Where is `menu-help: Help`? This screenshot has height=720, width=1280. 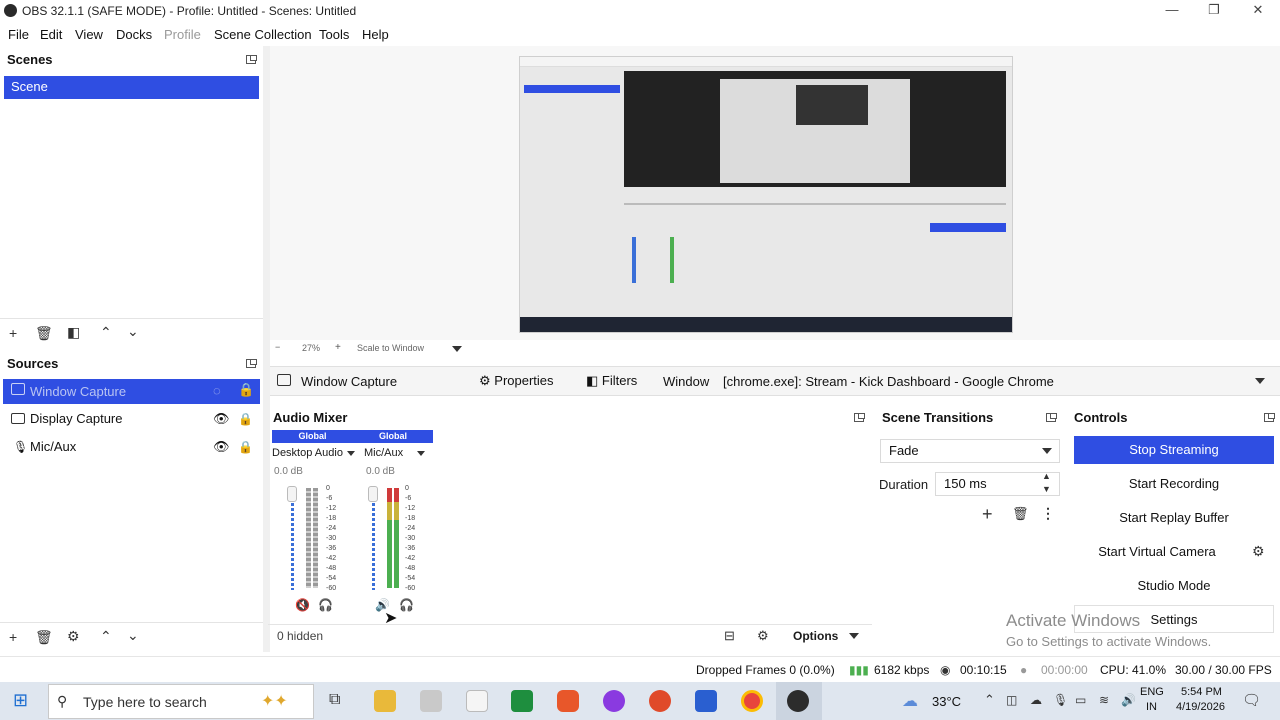
menu-help: Help is located at coordinates (375, 34).